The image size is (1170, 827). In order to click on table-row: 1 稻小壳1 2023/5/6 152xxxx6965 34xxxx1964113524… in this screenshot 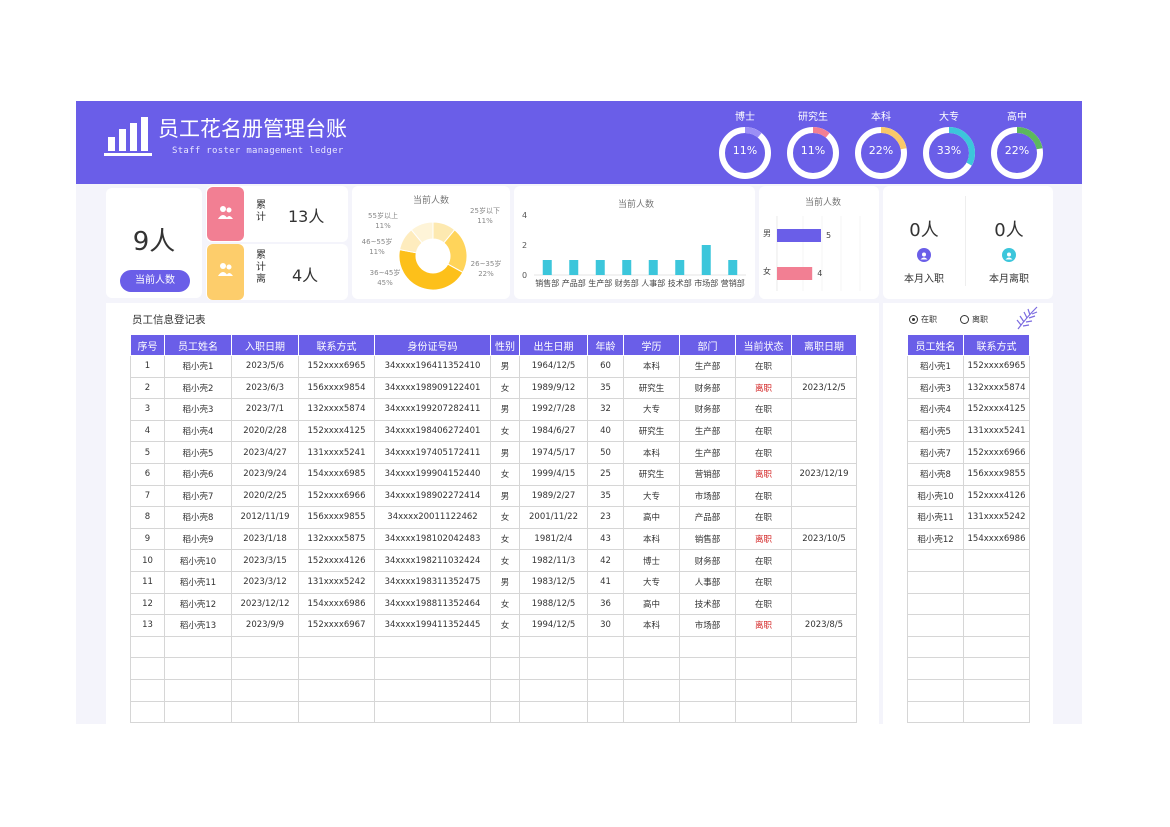, I will do `click(493, 366)`.